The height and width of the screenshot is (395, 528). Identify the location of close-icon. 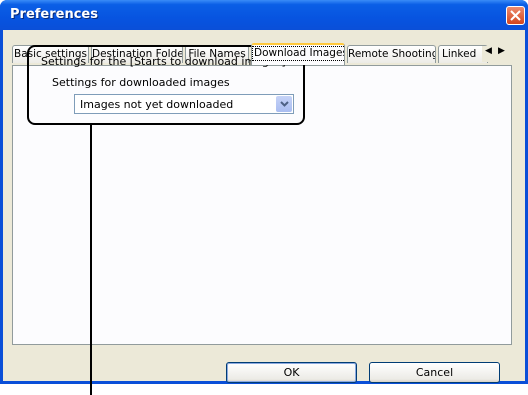
(515, 15).